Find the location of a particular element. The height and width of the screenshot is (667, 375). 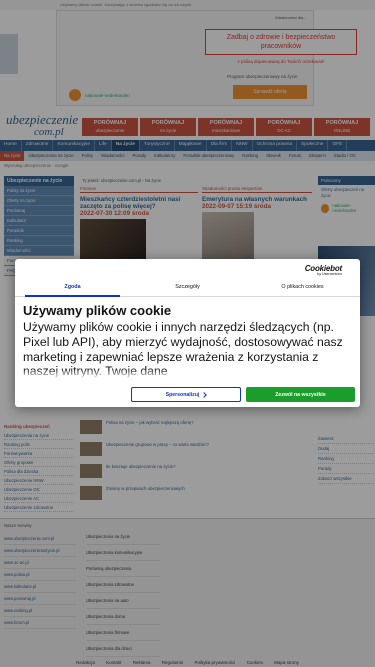

accept-all-button: Zezwól na wszystkie is located at coordinates (300, 394).